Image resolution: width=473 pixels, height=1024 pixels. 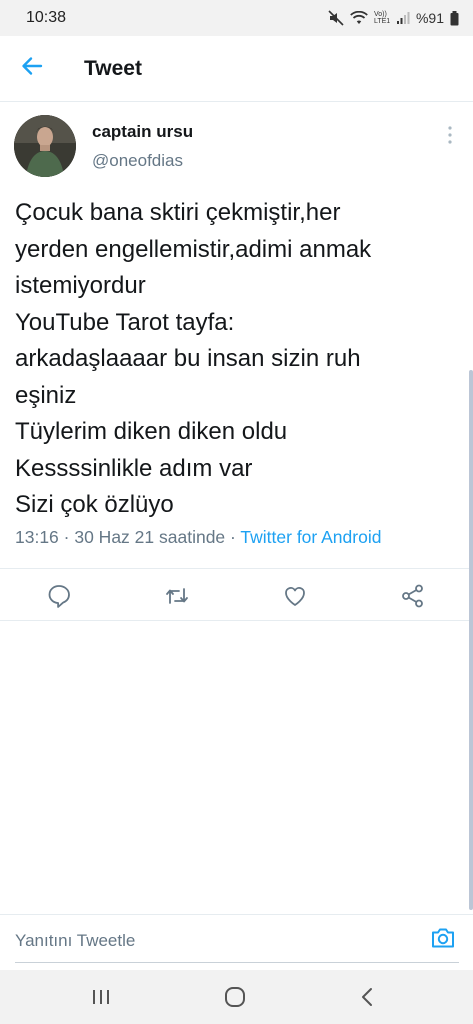 I want to click on tweet-text-line: YouTube Tarot tayfa:, so click(x=125, y=322).